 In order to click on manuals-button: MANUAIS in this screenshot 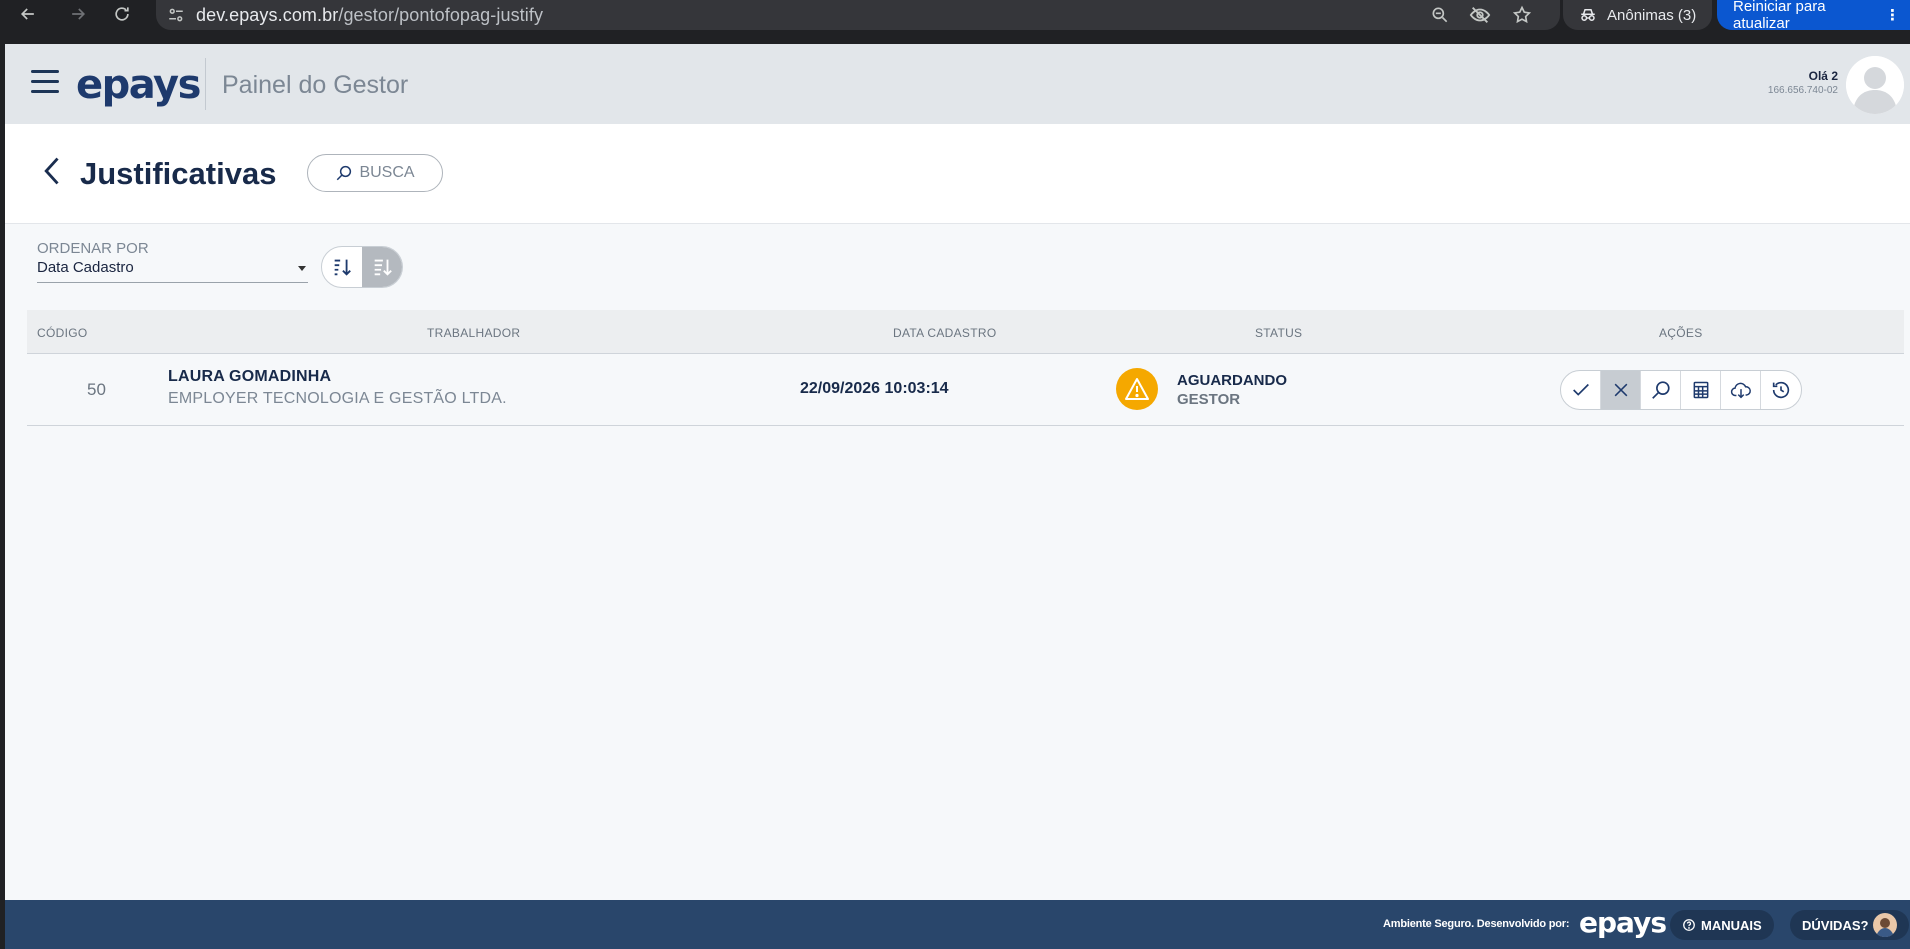, I will do `click(1722, 925)`.